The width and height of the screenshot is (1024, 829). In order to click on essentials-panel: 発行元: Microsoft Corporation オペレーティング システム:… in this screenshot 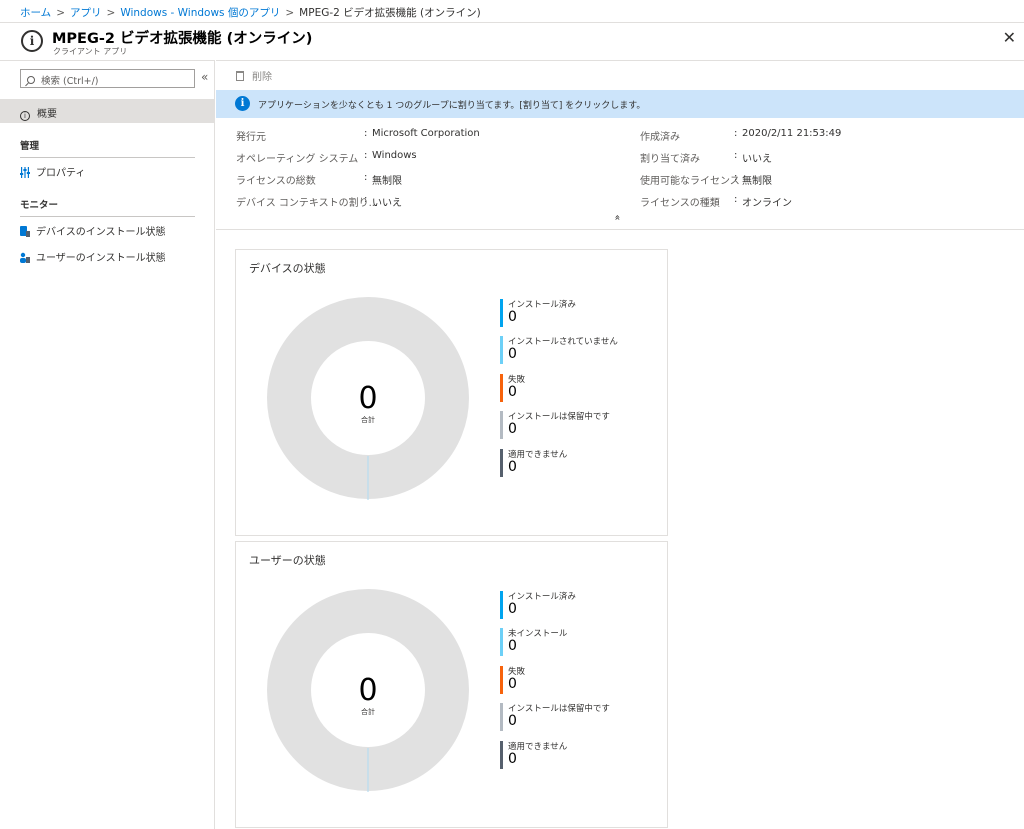, I will do `click(620, 174)`.